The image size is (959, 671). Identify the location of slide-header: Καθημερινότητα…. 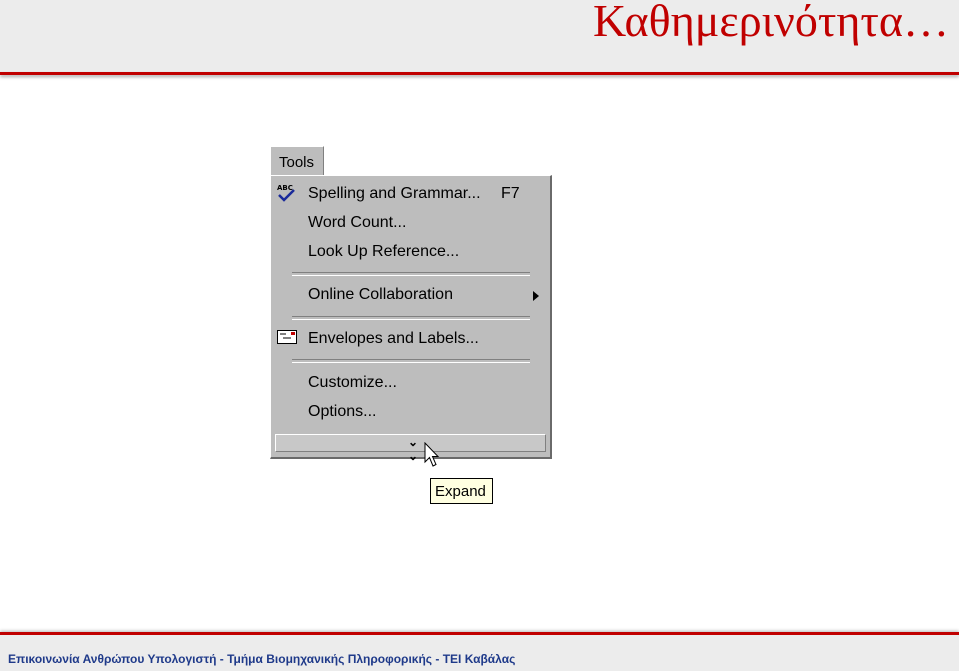
(479, 36).